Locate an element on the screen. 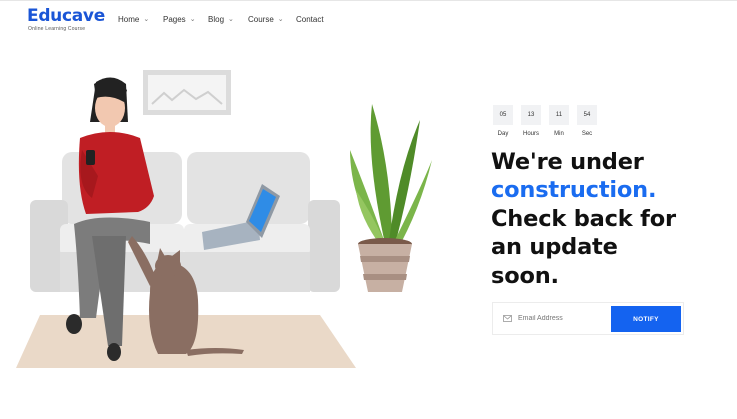 The height and width of the screenshot is (419, 737). nav-item-blog: Blog ⌄ is located at coordinates (228, 19).